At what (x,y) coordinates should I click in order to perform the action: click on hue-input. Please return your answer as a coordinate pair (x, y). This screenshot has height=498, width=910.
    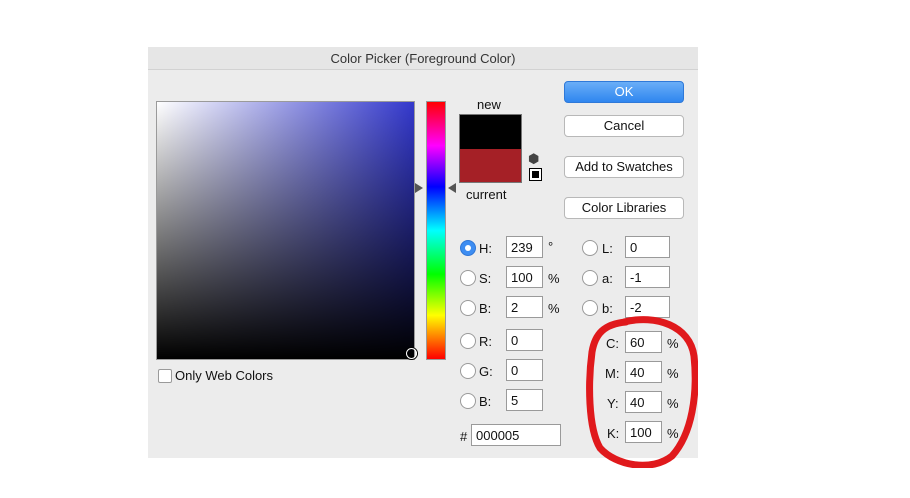
    Looking at the image, I should click on (524, 247).